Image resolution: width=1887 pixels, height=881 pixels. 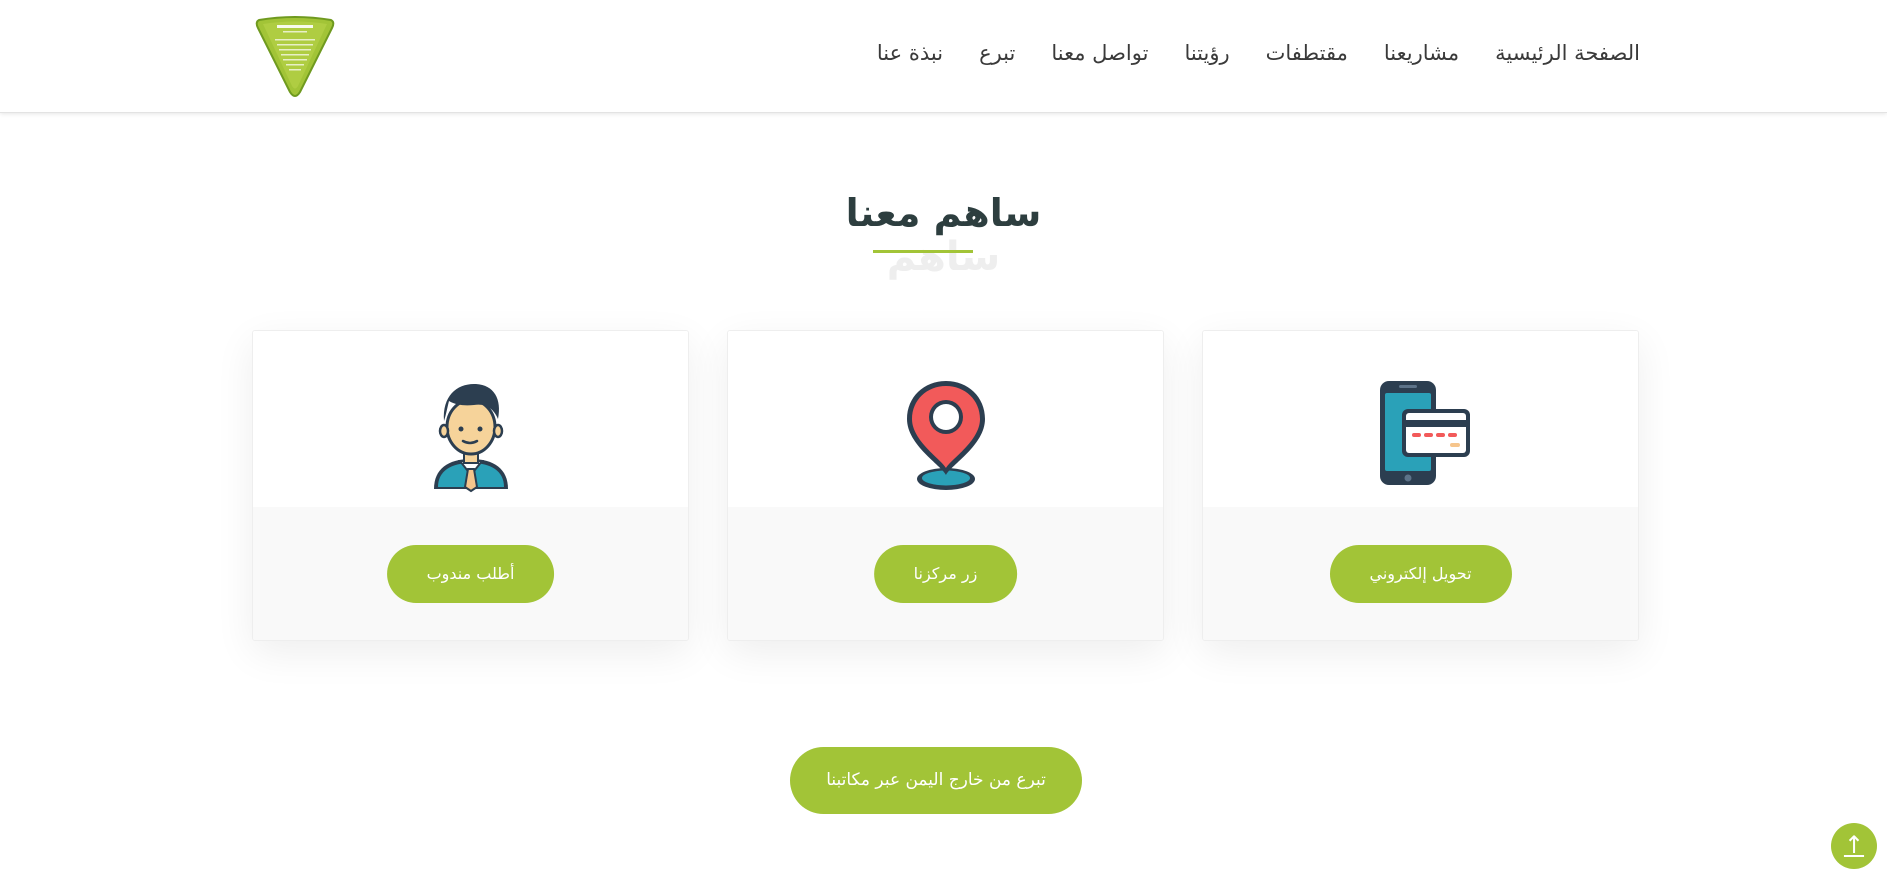 I want to click on triangle-logo-icon, so click(x=295, y=56).